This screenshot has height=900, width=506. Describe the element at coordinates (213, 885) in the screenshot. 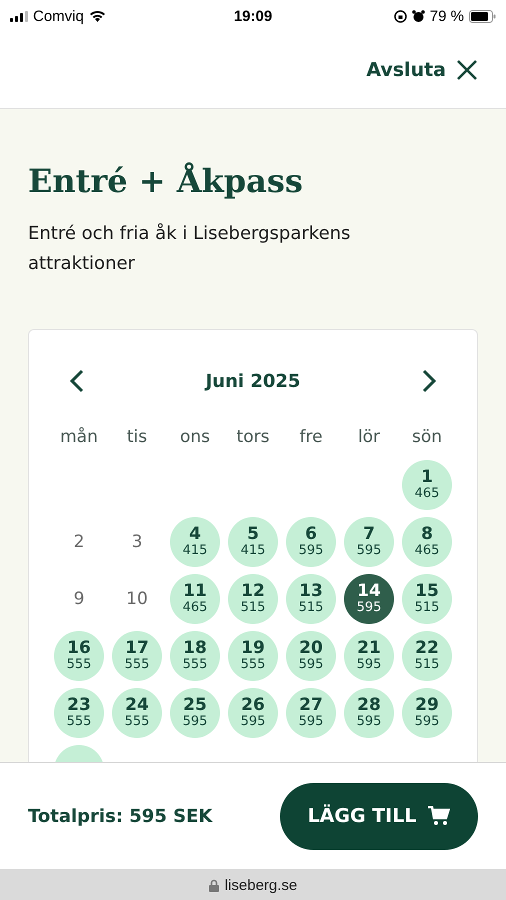

I see `lock-icon` at that location.